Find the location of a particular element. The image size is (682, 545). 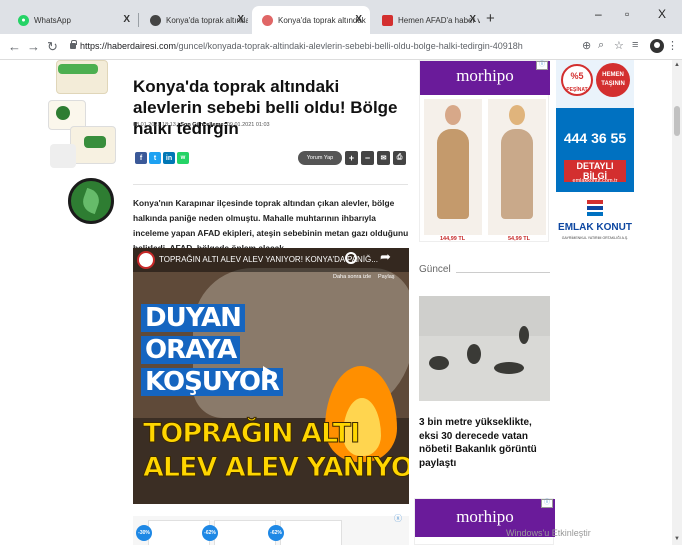

hemen-line-2: TAŞININ is located at coordinates (613, 84).